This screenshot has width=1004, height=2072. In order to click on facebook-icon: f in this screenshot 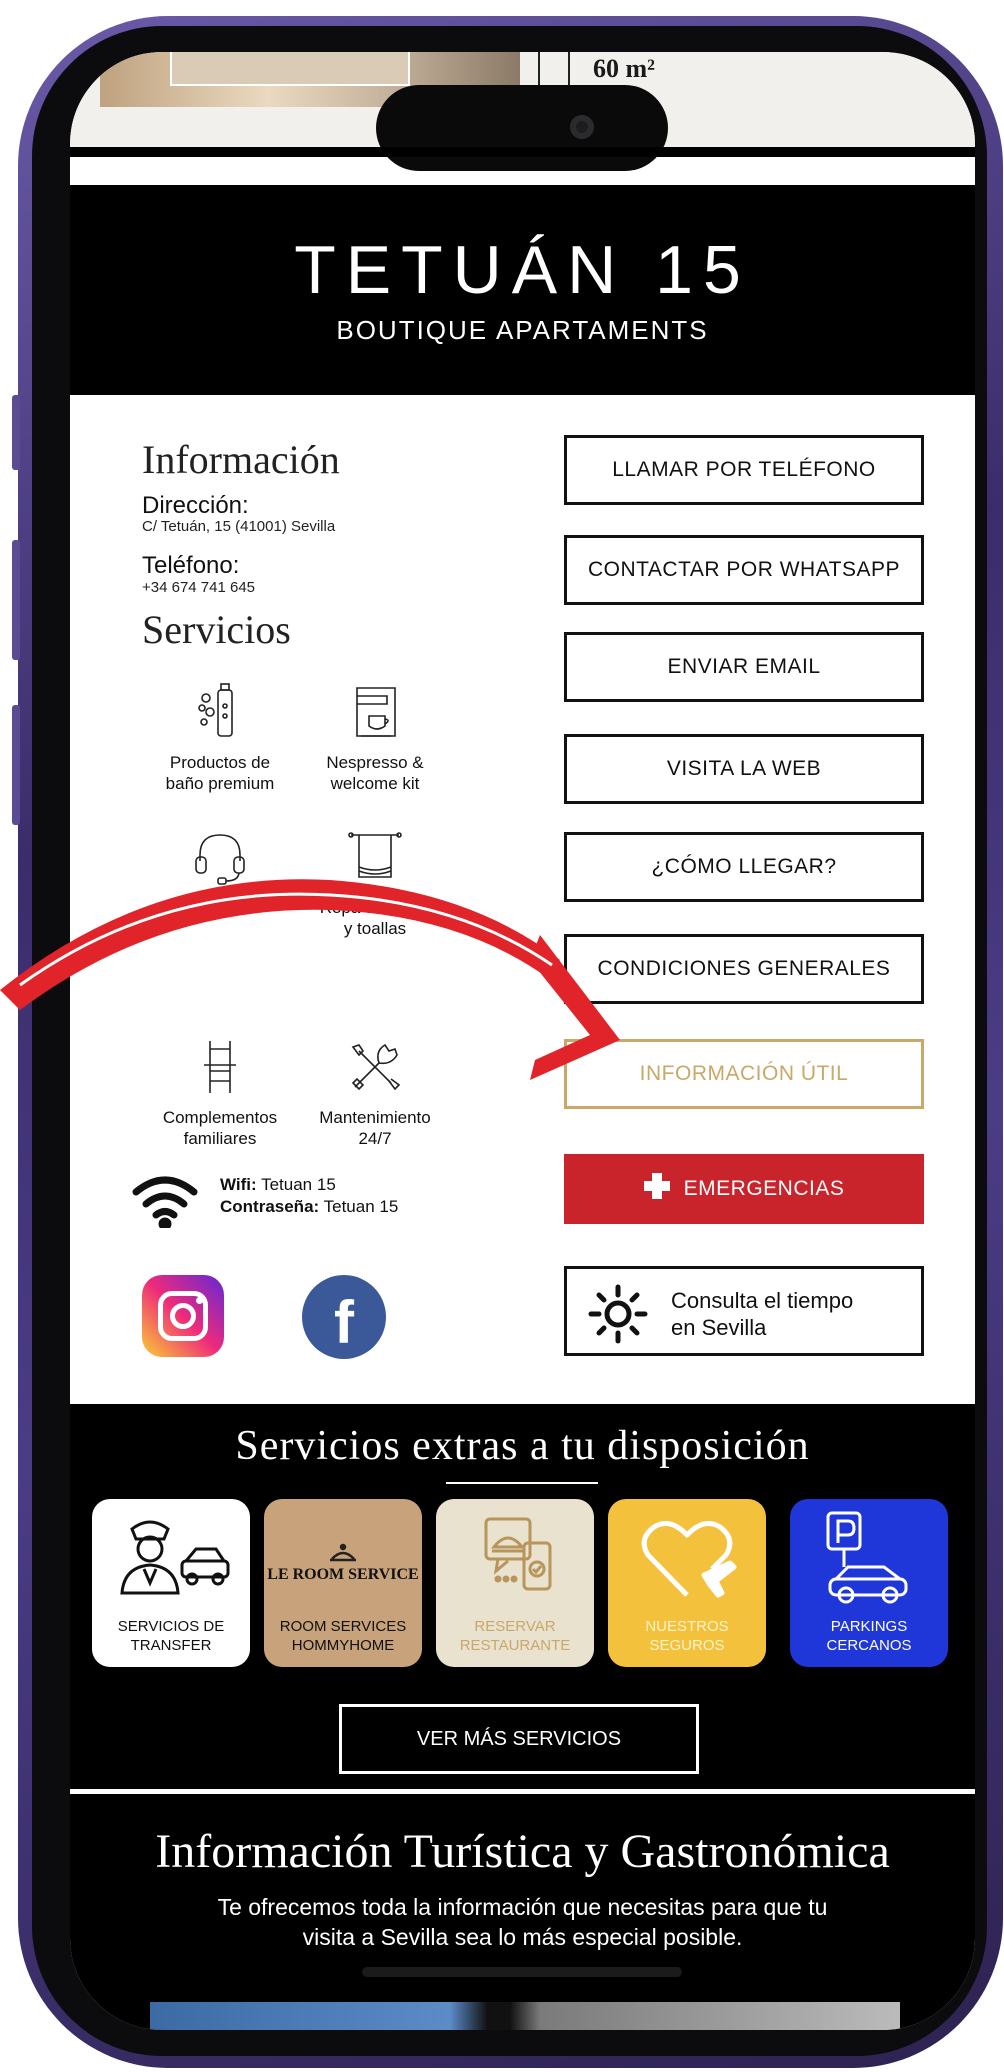, I will do `click(344, 1317)`.